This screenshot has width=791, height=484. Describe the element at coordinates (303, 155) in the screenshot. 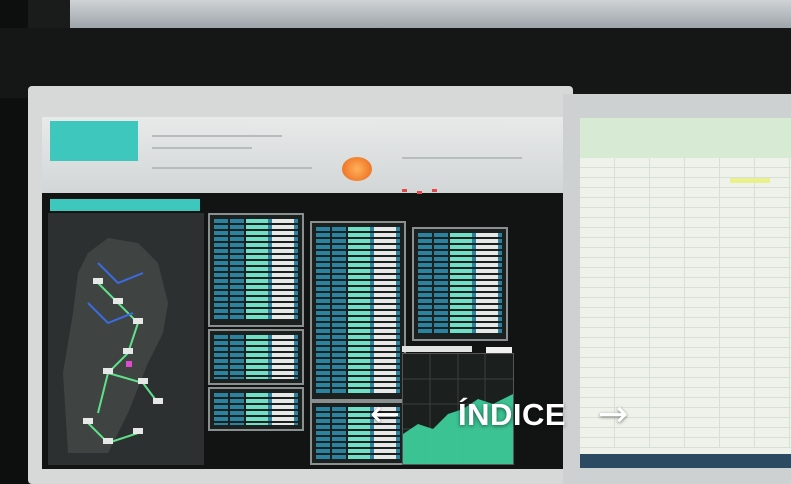

I see `dashboard-header` at that location.